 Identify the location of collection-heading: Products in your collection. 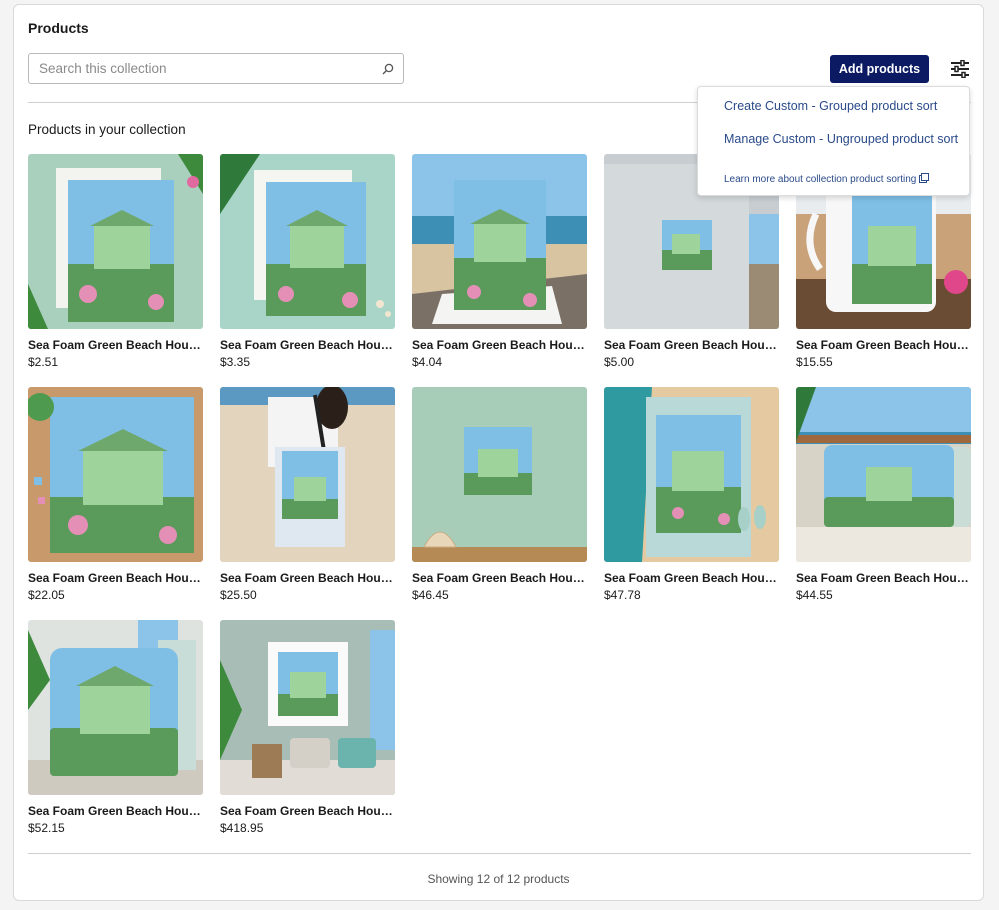
(107, 129).